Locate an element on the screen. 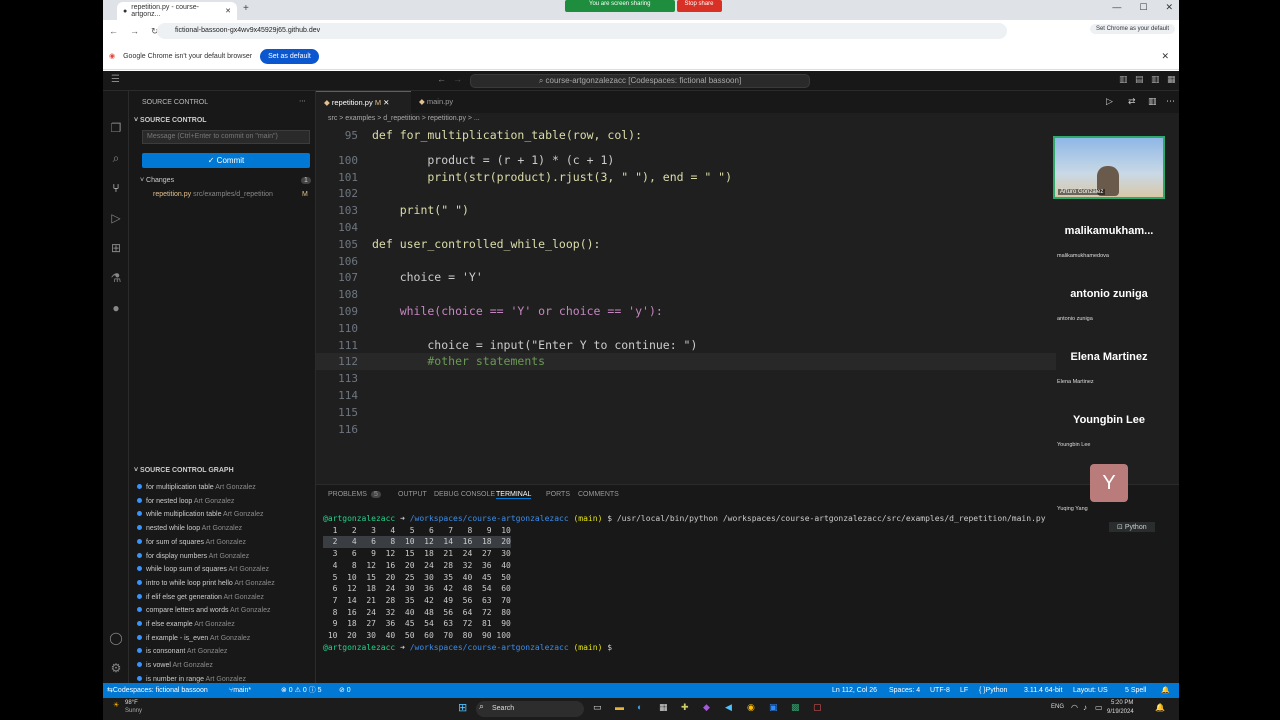 This screenshot has width=1280, height=720. commit-message-input: Message (Ctrl+Enter to commit on "main") is located at coordinates (226, 137).